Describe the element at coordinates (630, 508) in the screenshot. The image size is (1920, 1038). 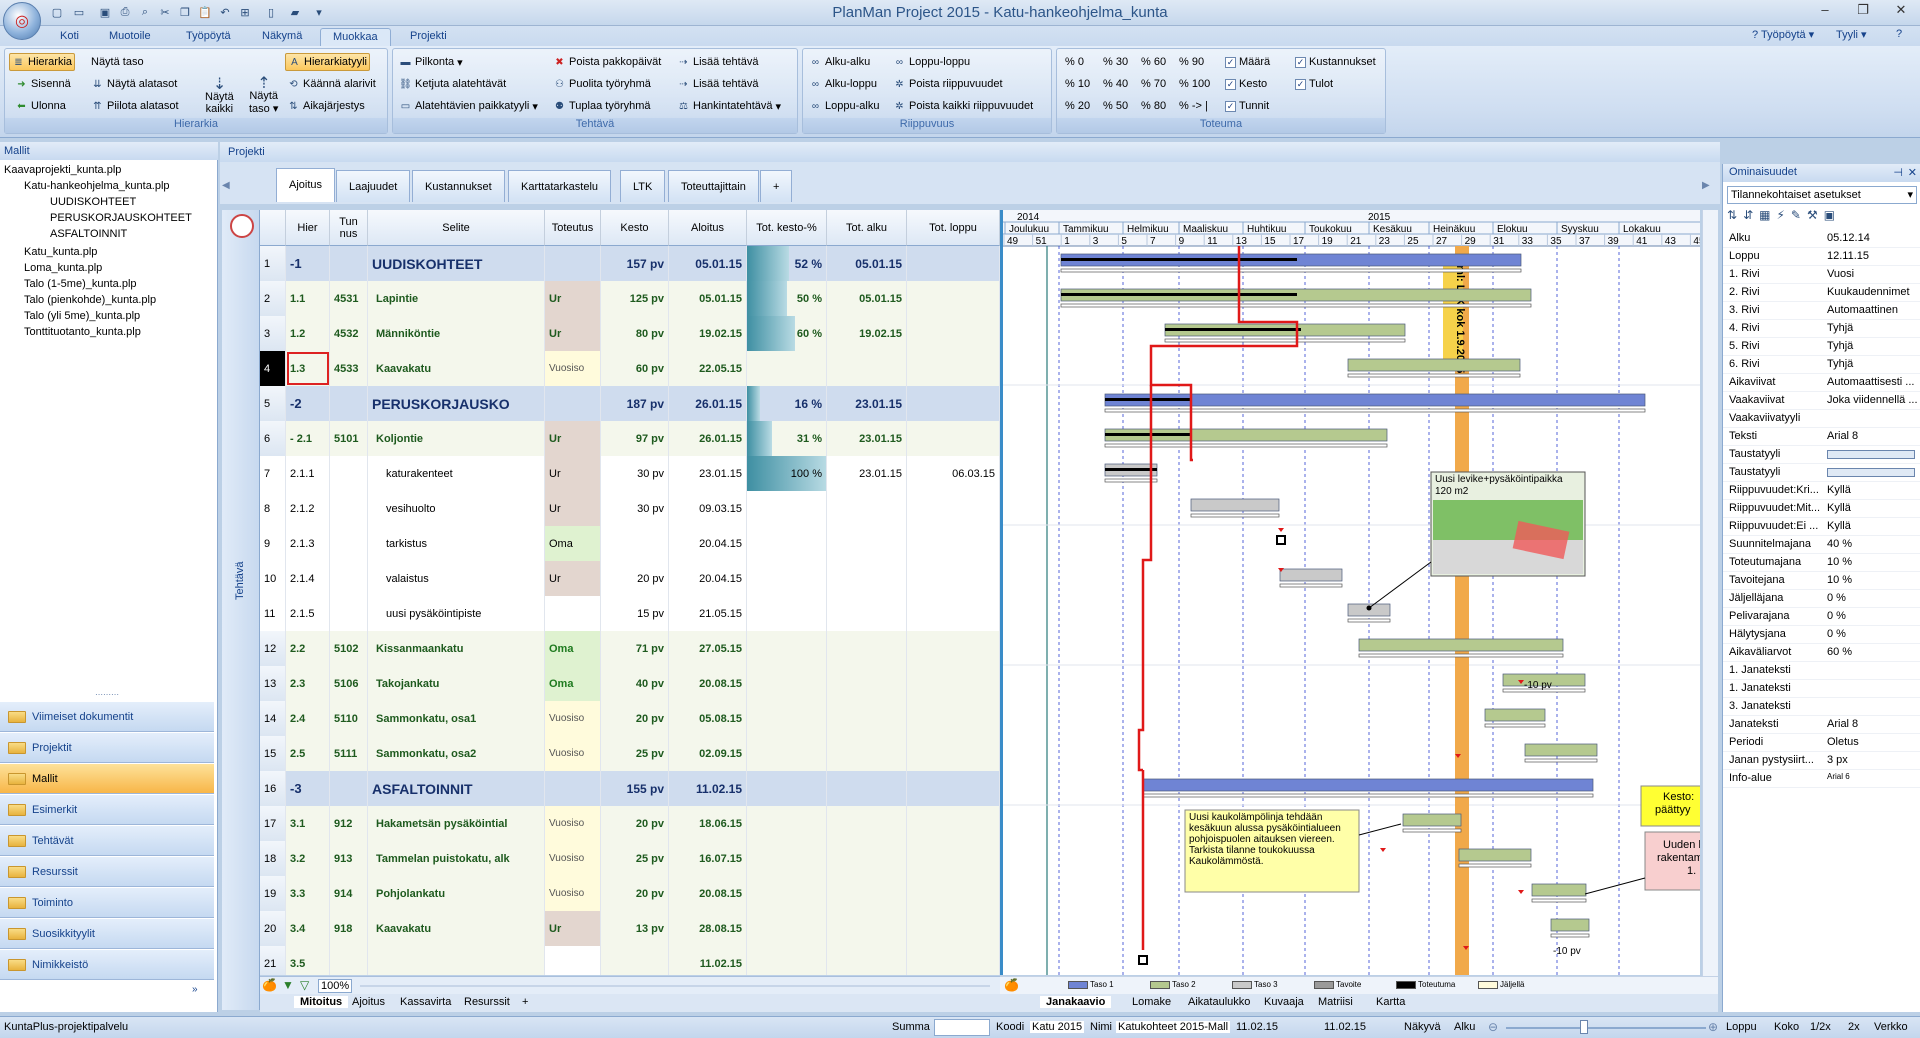
I see `table-row: 8 2.1.2 vesihuolto Ur 30 pv 09.03.15` at that location.